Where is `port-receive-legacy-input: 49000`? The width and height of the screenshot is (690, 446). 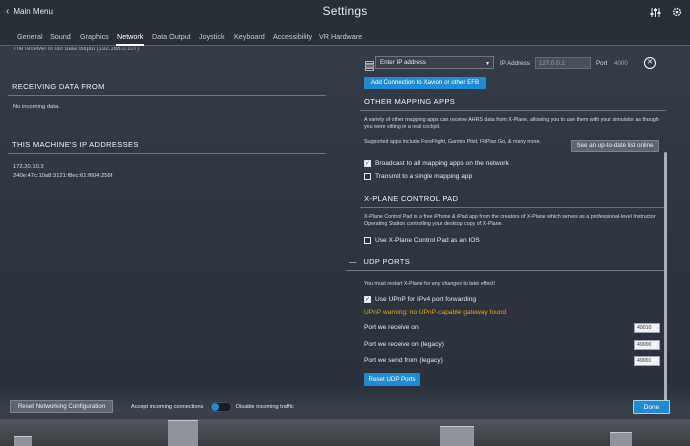
port-receive-legacy-input: 49000 is located at coordinates (647, 345).